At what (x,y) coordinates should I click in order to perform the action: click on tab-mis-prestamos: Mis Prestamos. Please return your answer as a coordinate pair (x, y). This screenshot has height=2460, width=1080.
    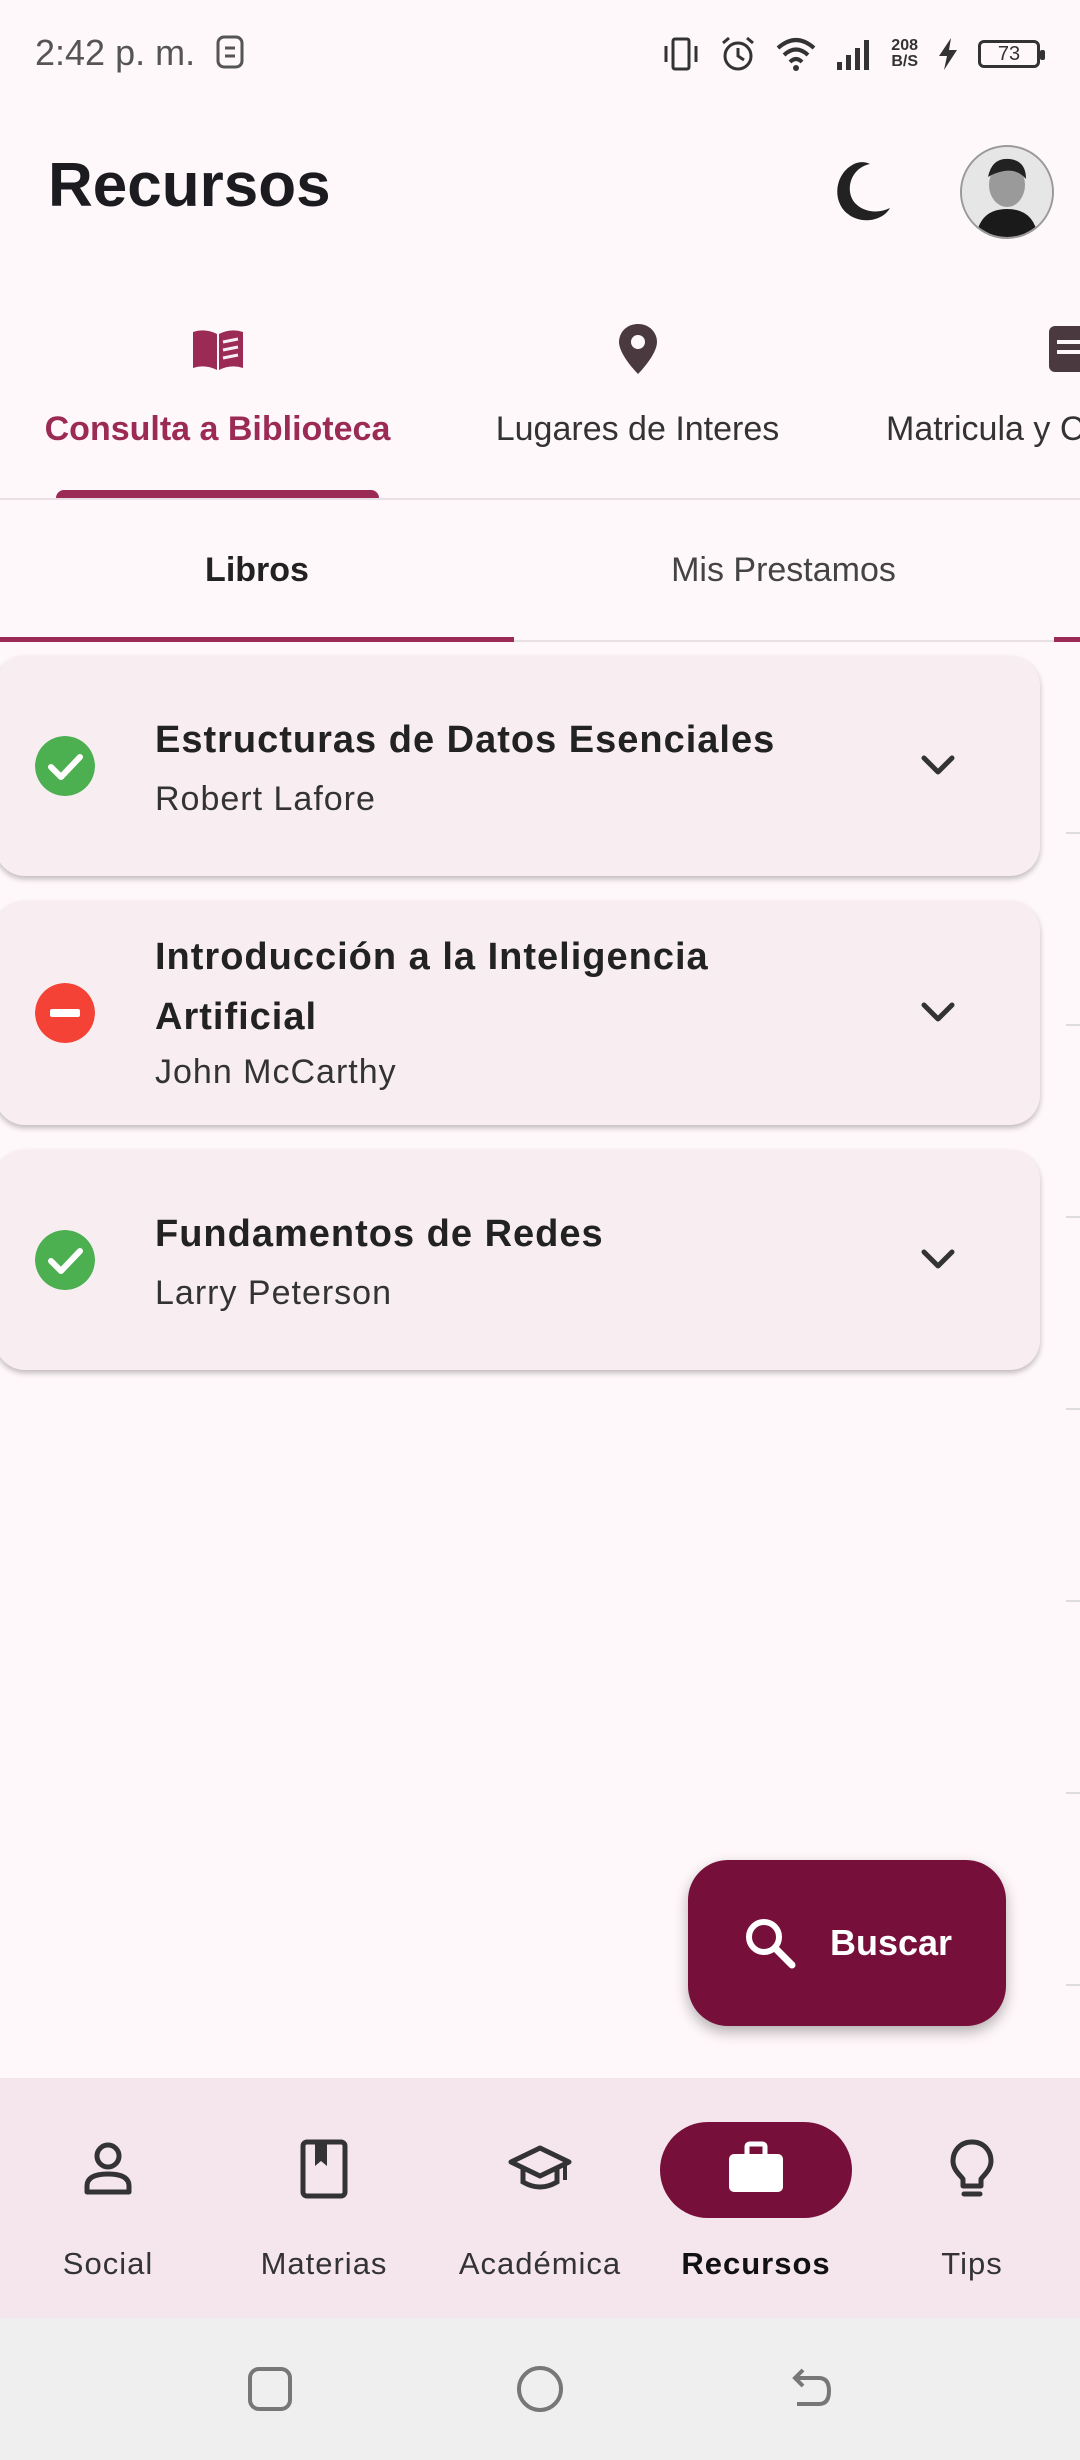
    Looking at the image, I should click on (783, 570).